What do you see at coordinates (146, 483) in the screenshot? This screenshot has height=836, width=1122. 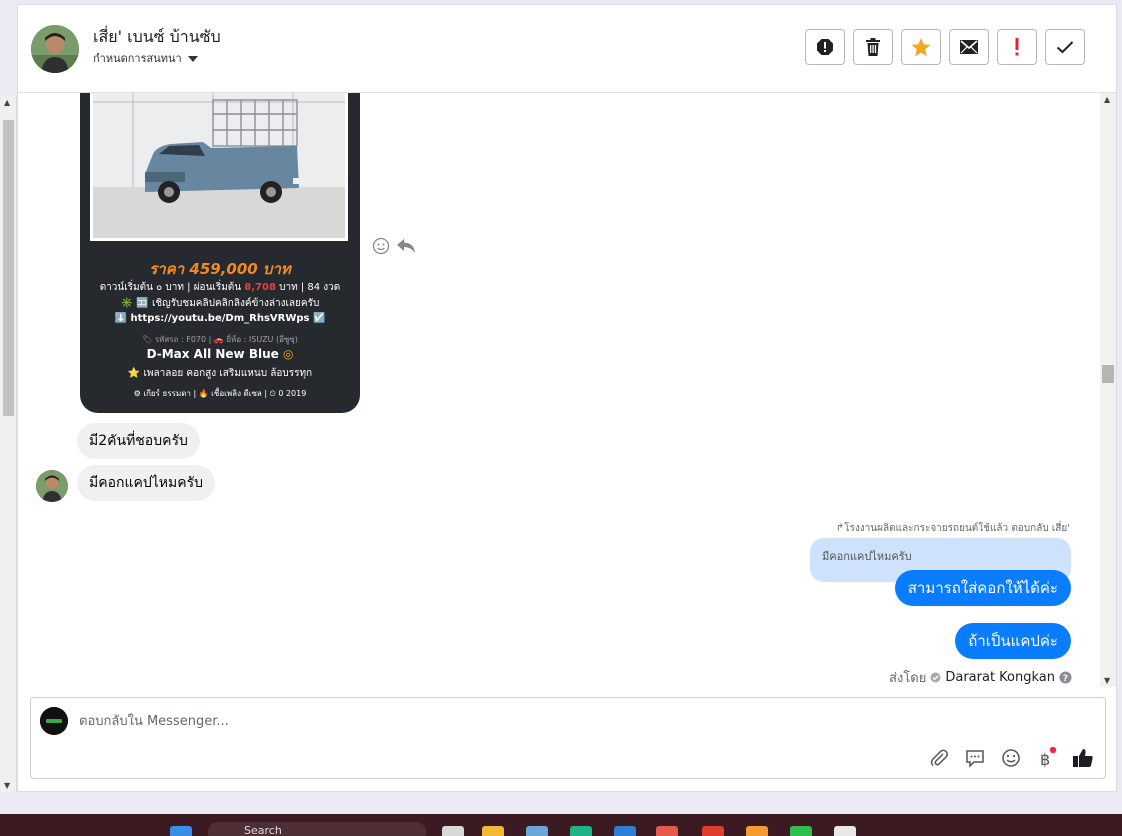 I see `incoming-message: มีคอกแคปไหมครับ` at bounding box center [146, 483].